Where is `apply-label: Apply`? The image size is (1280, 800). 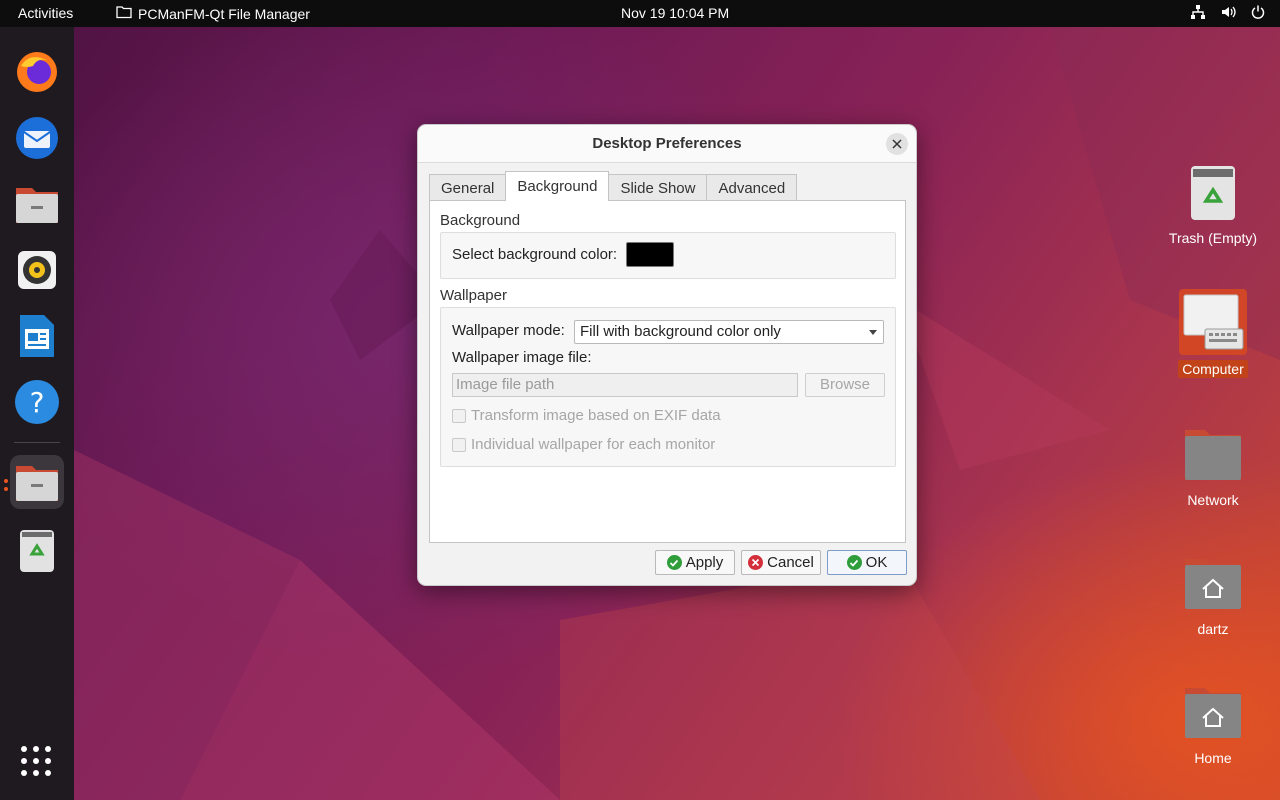
apply-label: Apply is located at coordinates (704, 562).